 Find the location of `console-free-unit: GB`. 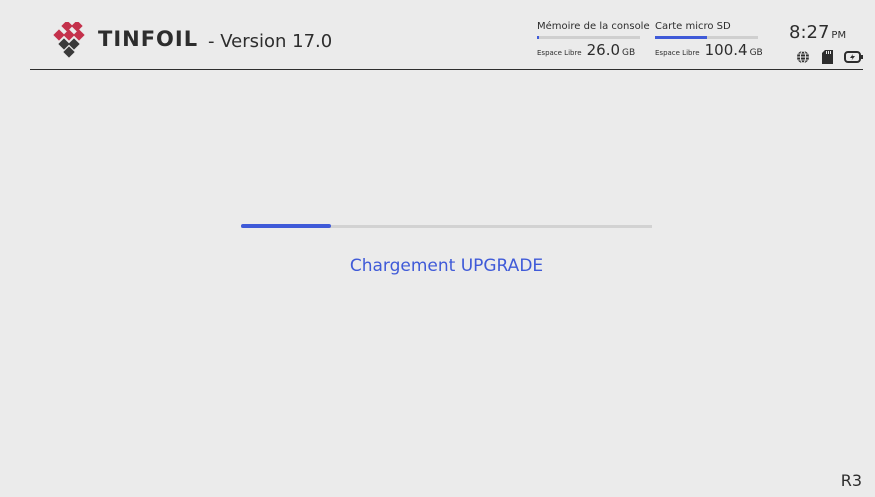

console-free-unit: GB is located at coordinates (629, 53).